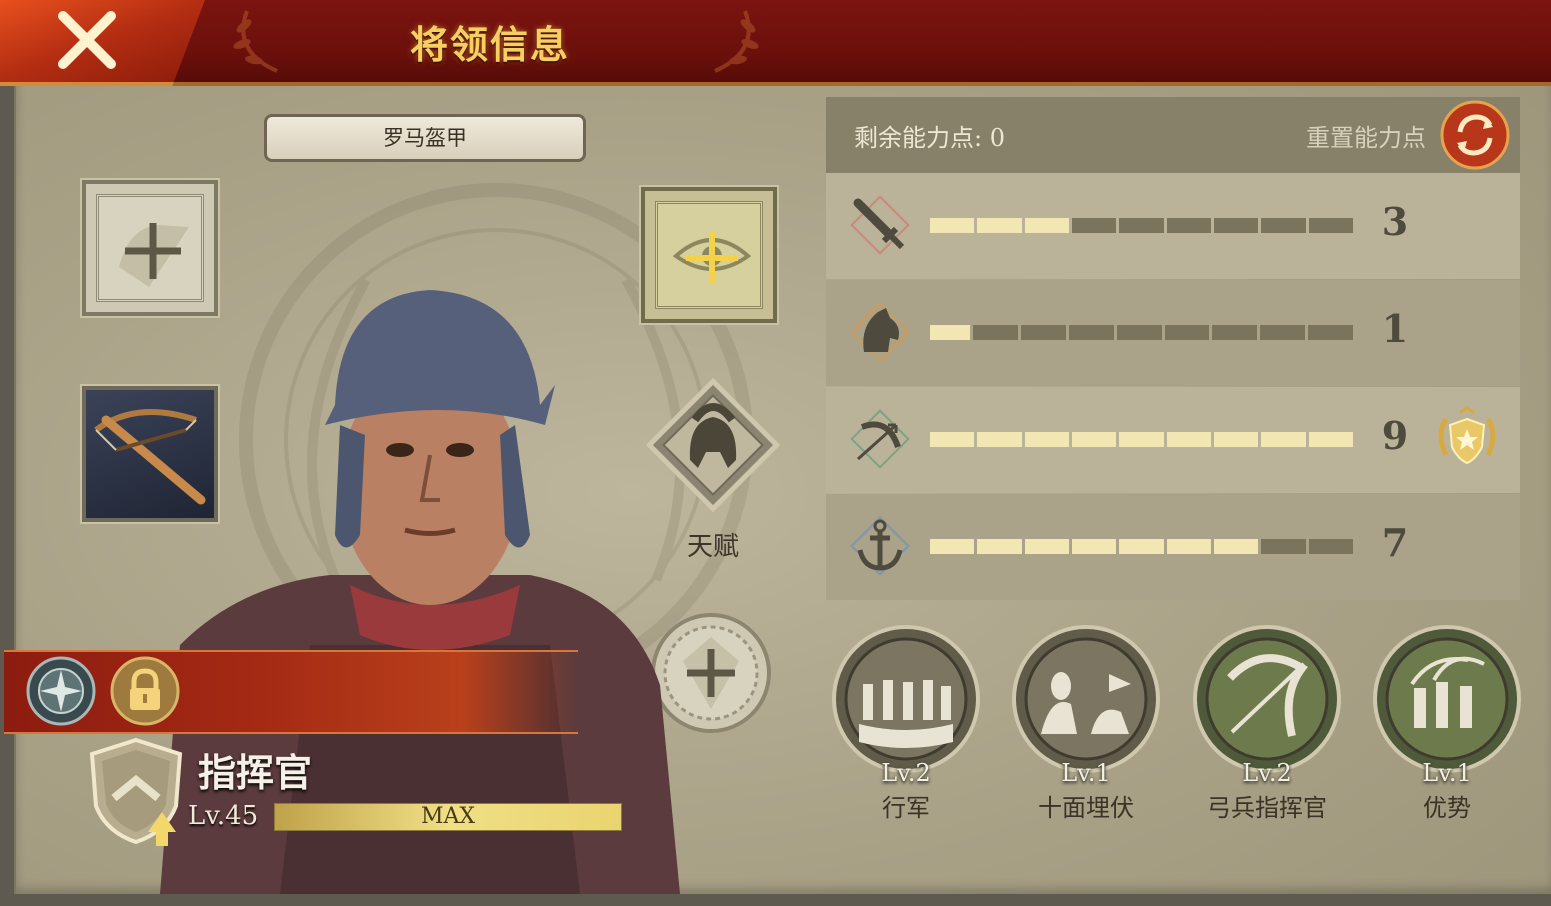 This screenshot has height=906, width=1551. Describe the element at coordinates (929, 138) in the screenshot. I see `remaining-points-label: 剩余能力点: 0` at that location.